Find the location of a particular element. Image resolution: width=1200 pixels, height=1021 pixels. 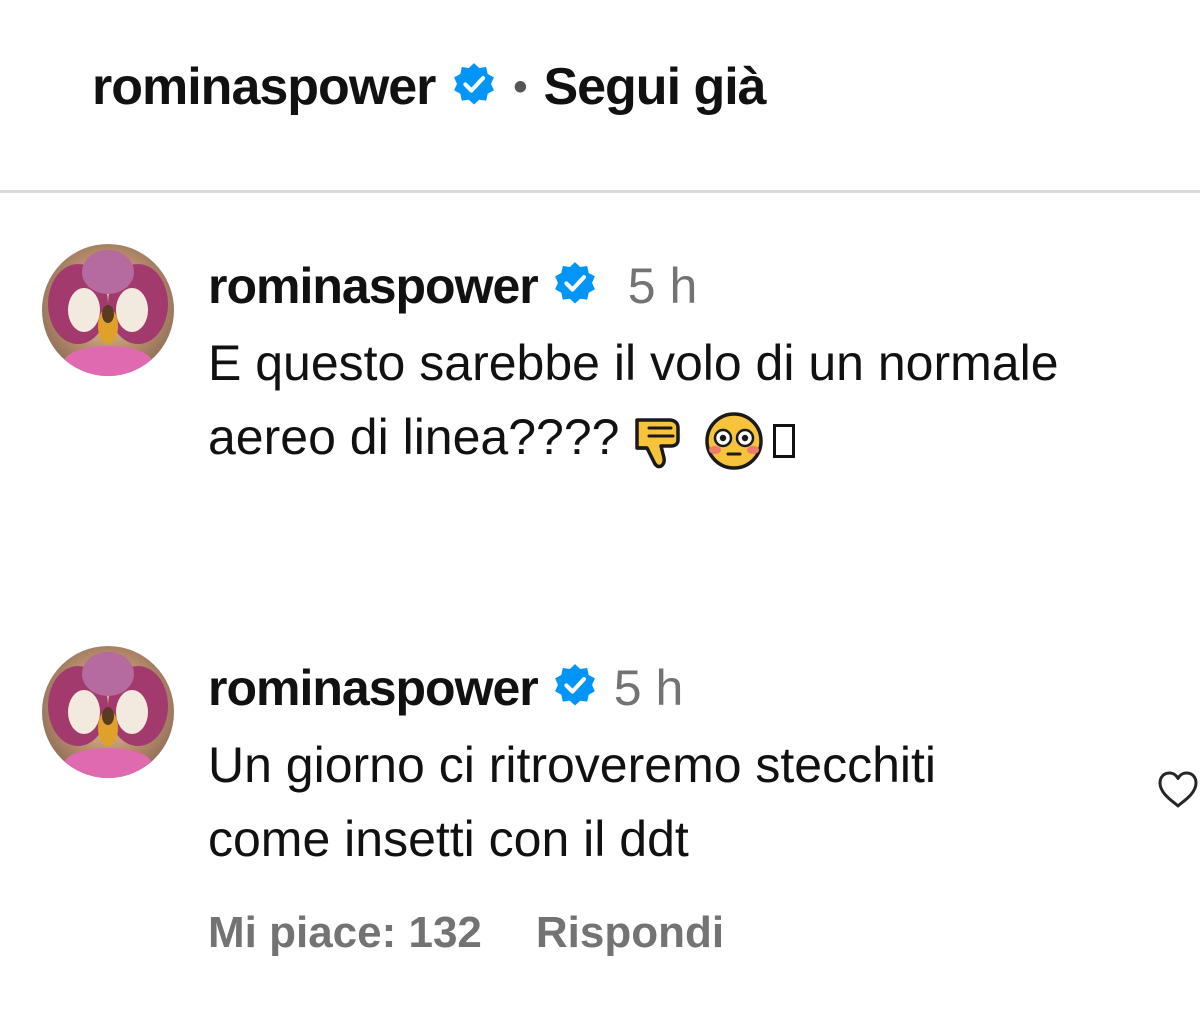

comment-text-line: Un giorno ci ritroveremo stecchiti is located at coordinates (572, 765).